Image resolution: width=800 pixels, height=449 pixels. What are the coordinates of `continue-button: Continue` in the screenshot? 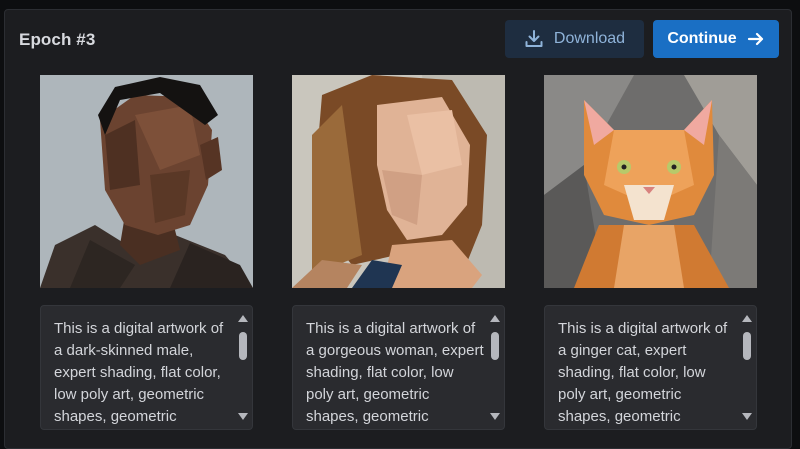 It's located at (716, 39).